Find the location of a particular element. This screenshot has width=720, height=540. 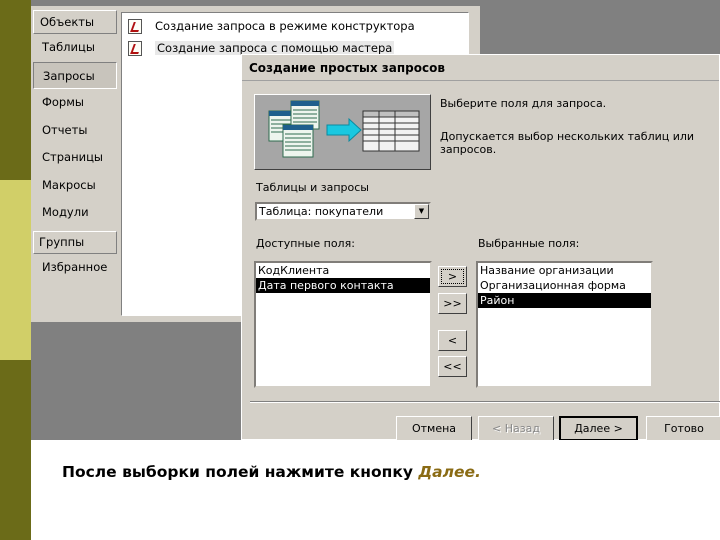

nav-item-reports: Отчеты is located at coordinates (75, 131).